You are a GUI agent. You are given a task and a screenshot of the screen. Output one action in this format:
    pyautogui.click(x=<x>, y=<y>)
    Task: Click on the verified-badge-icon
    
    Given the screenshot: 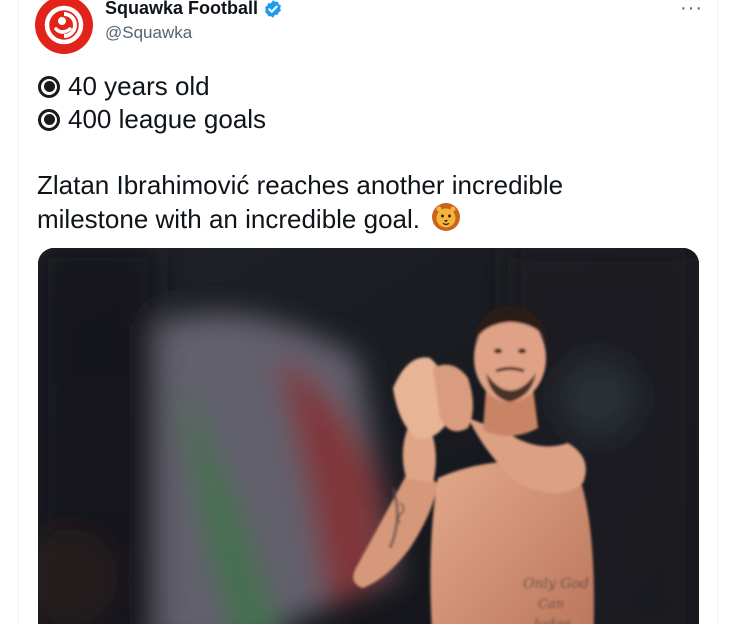 What is the action you would take?
    pyautogui.click(x=273, y=9)
    